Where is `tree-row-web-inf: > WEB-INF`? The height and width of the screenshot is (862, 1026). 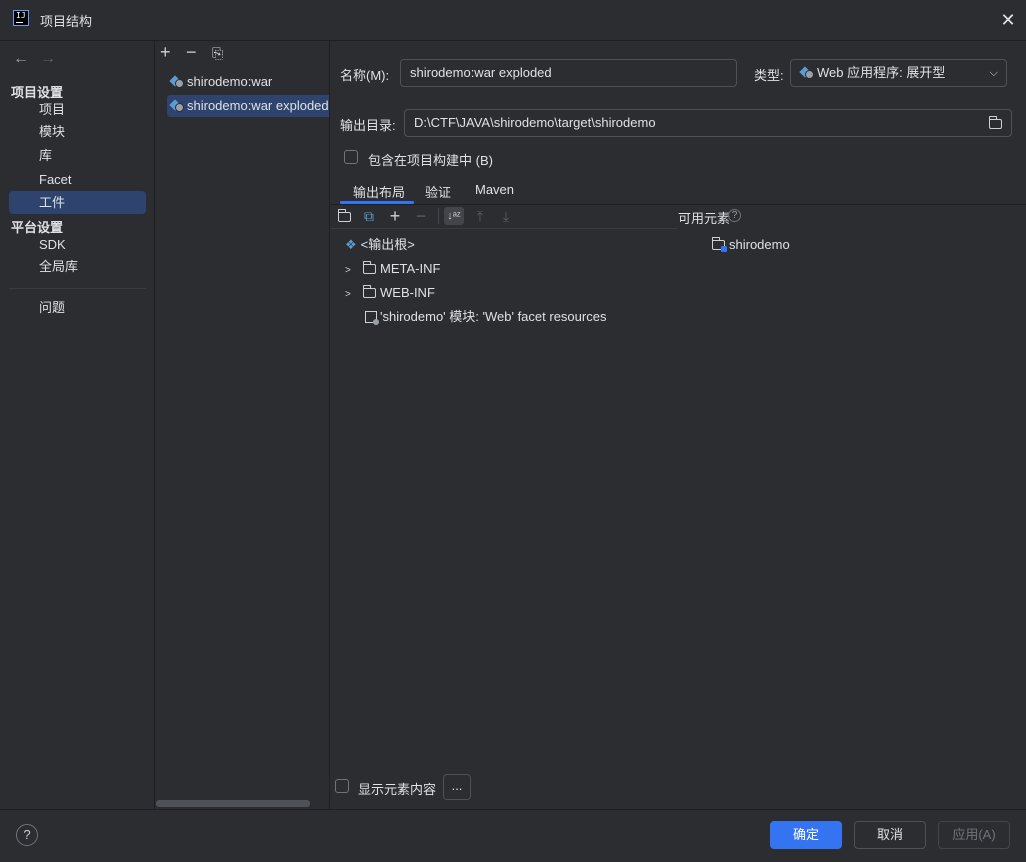
tree-row-web-inf: > WEB-INF is located at coordinates (390, 293).